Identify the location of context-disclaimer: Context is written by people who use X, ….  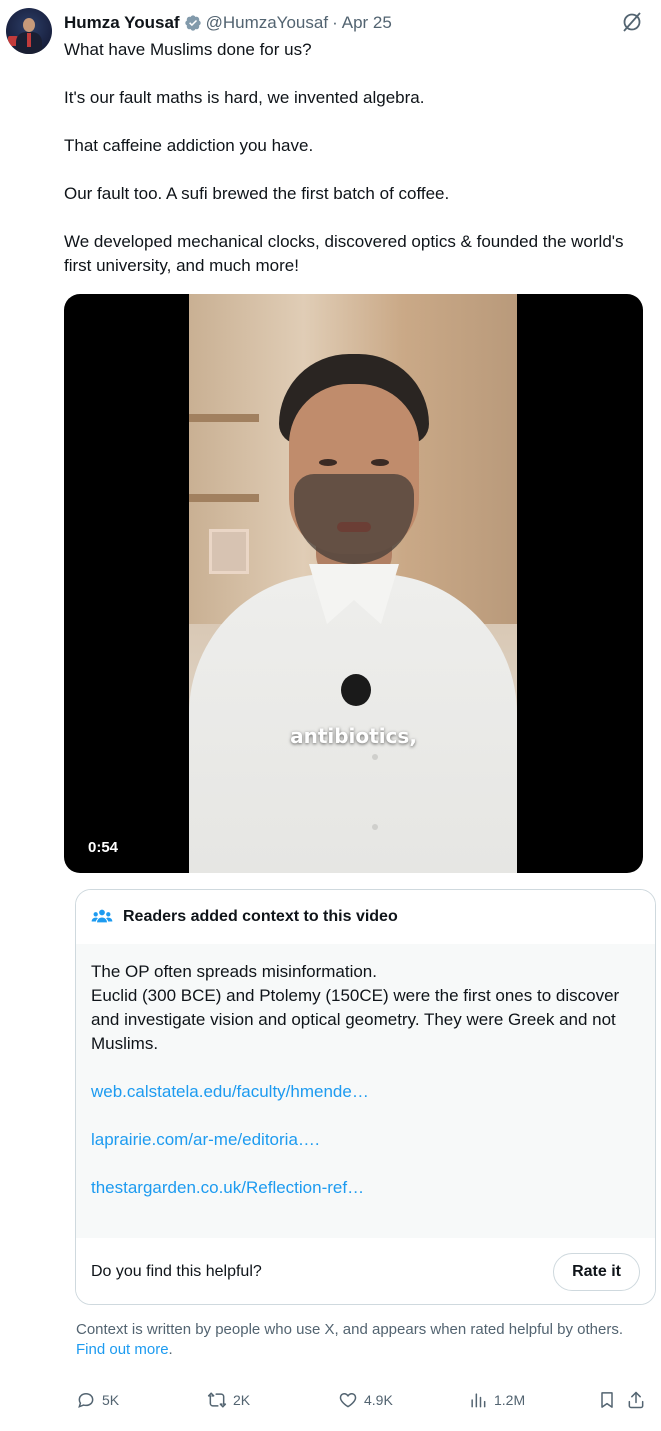
(356, 1340).